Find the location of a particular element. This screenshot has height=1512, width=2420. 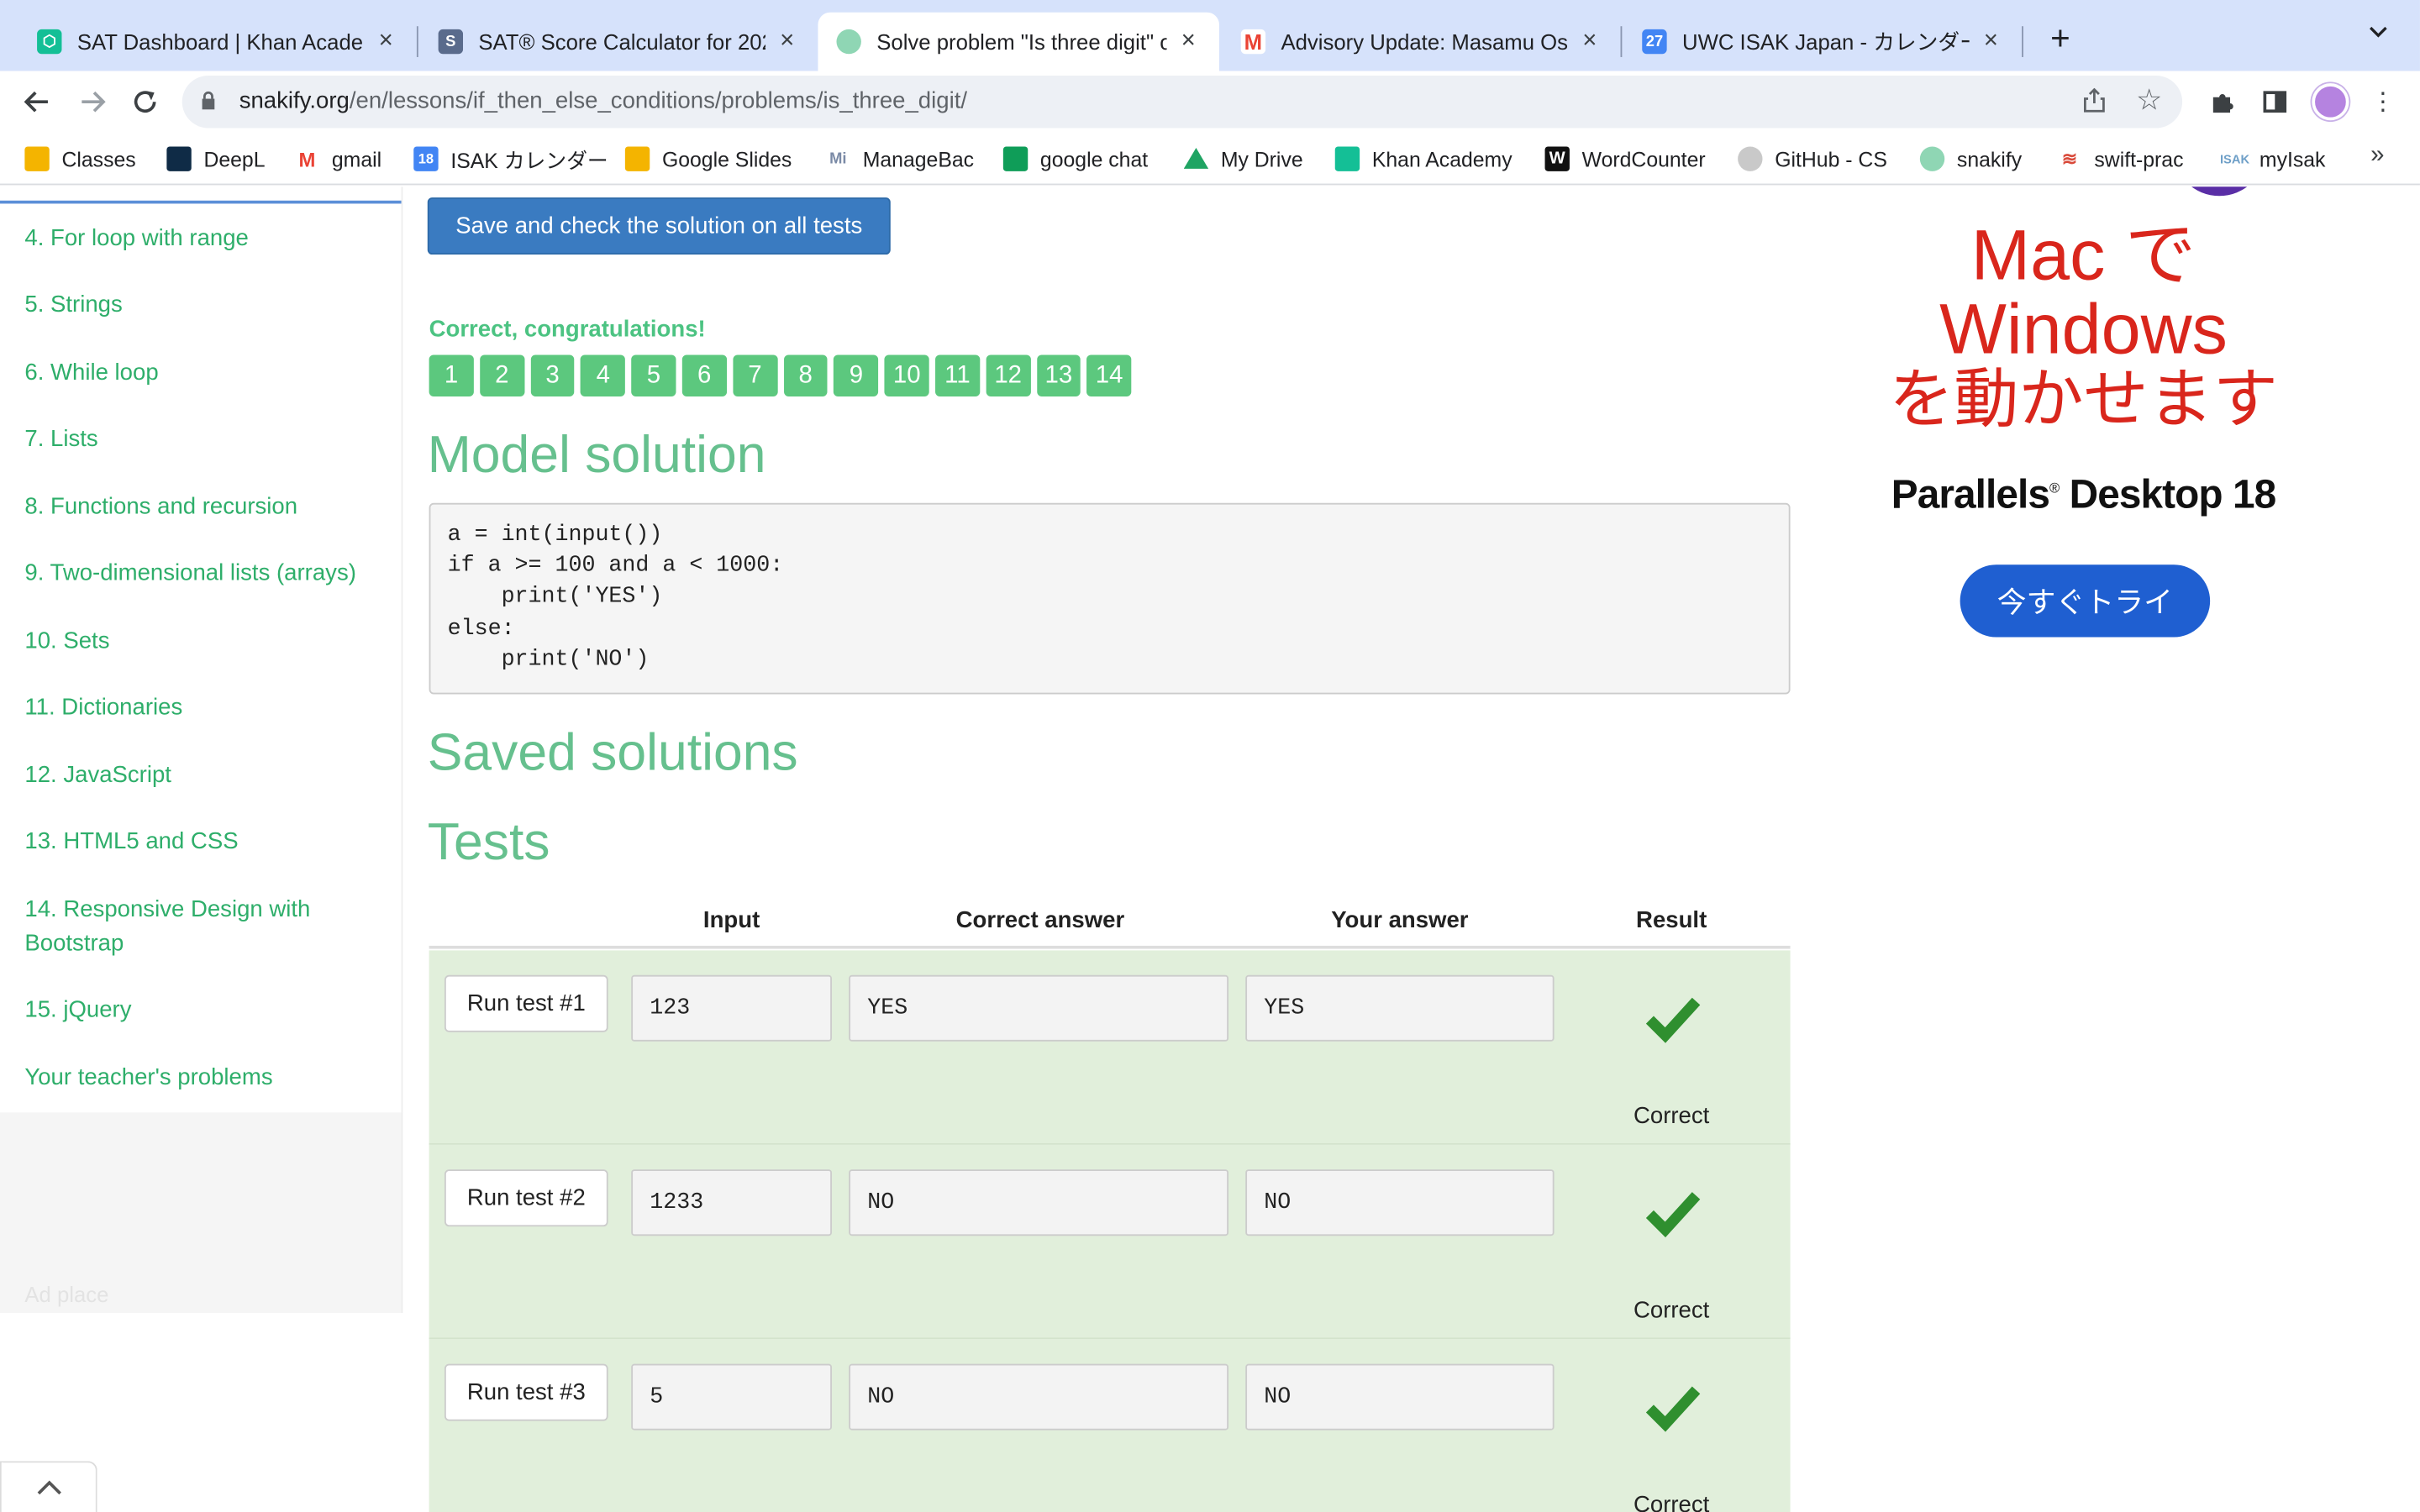

your-answer-field: YES is located at coordinates (1400, 1008).